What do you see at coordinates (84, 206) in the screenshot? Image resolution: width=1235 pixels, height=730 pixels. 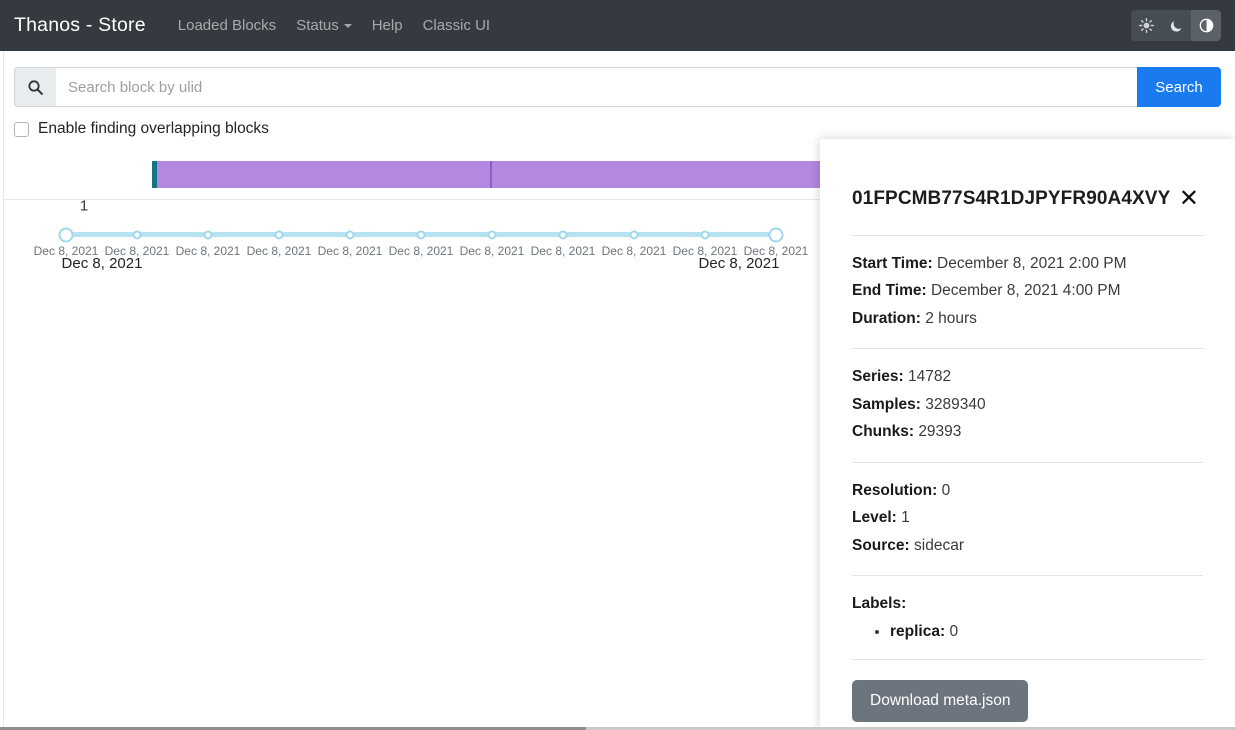 I see `block-row-label: 1` at bounding box center [84, 206].